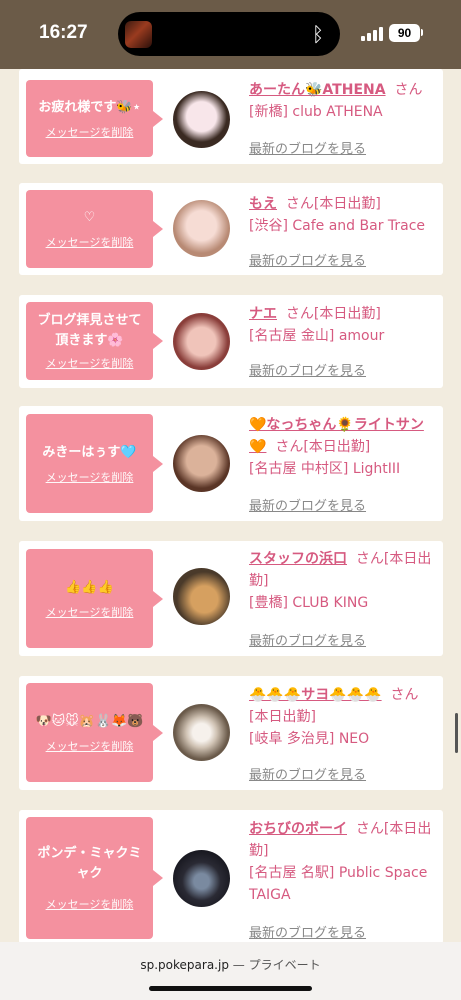 Image resolution: width=461 pixels, height=1000 pixels. Describe the element at coordinates (184, 965) in the screenshot. I see `domain-text: sp.pokepara.jp` at that location.